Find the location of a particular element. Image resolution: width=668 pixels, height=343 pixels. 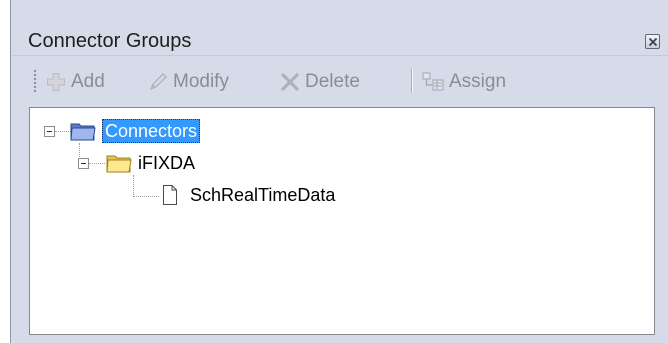

tree-node-label: iFIXDA is located at coordinates (167, 162).